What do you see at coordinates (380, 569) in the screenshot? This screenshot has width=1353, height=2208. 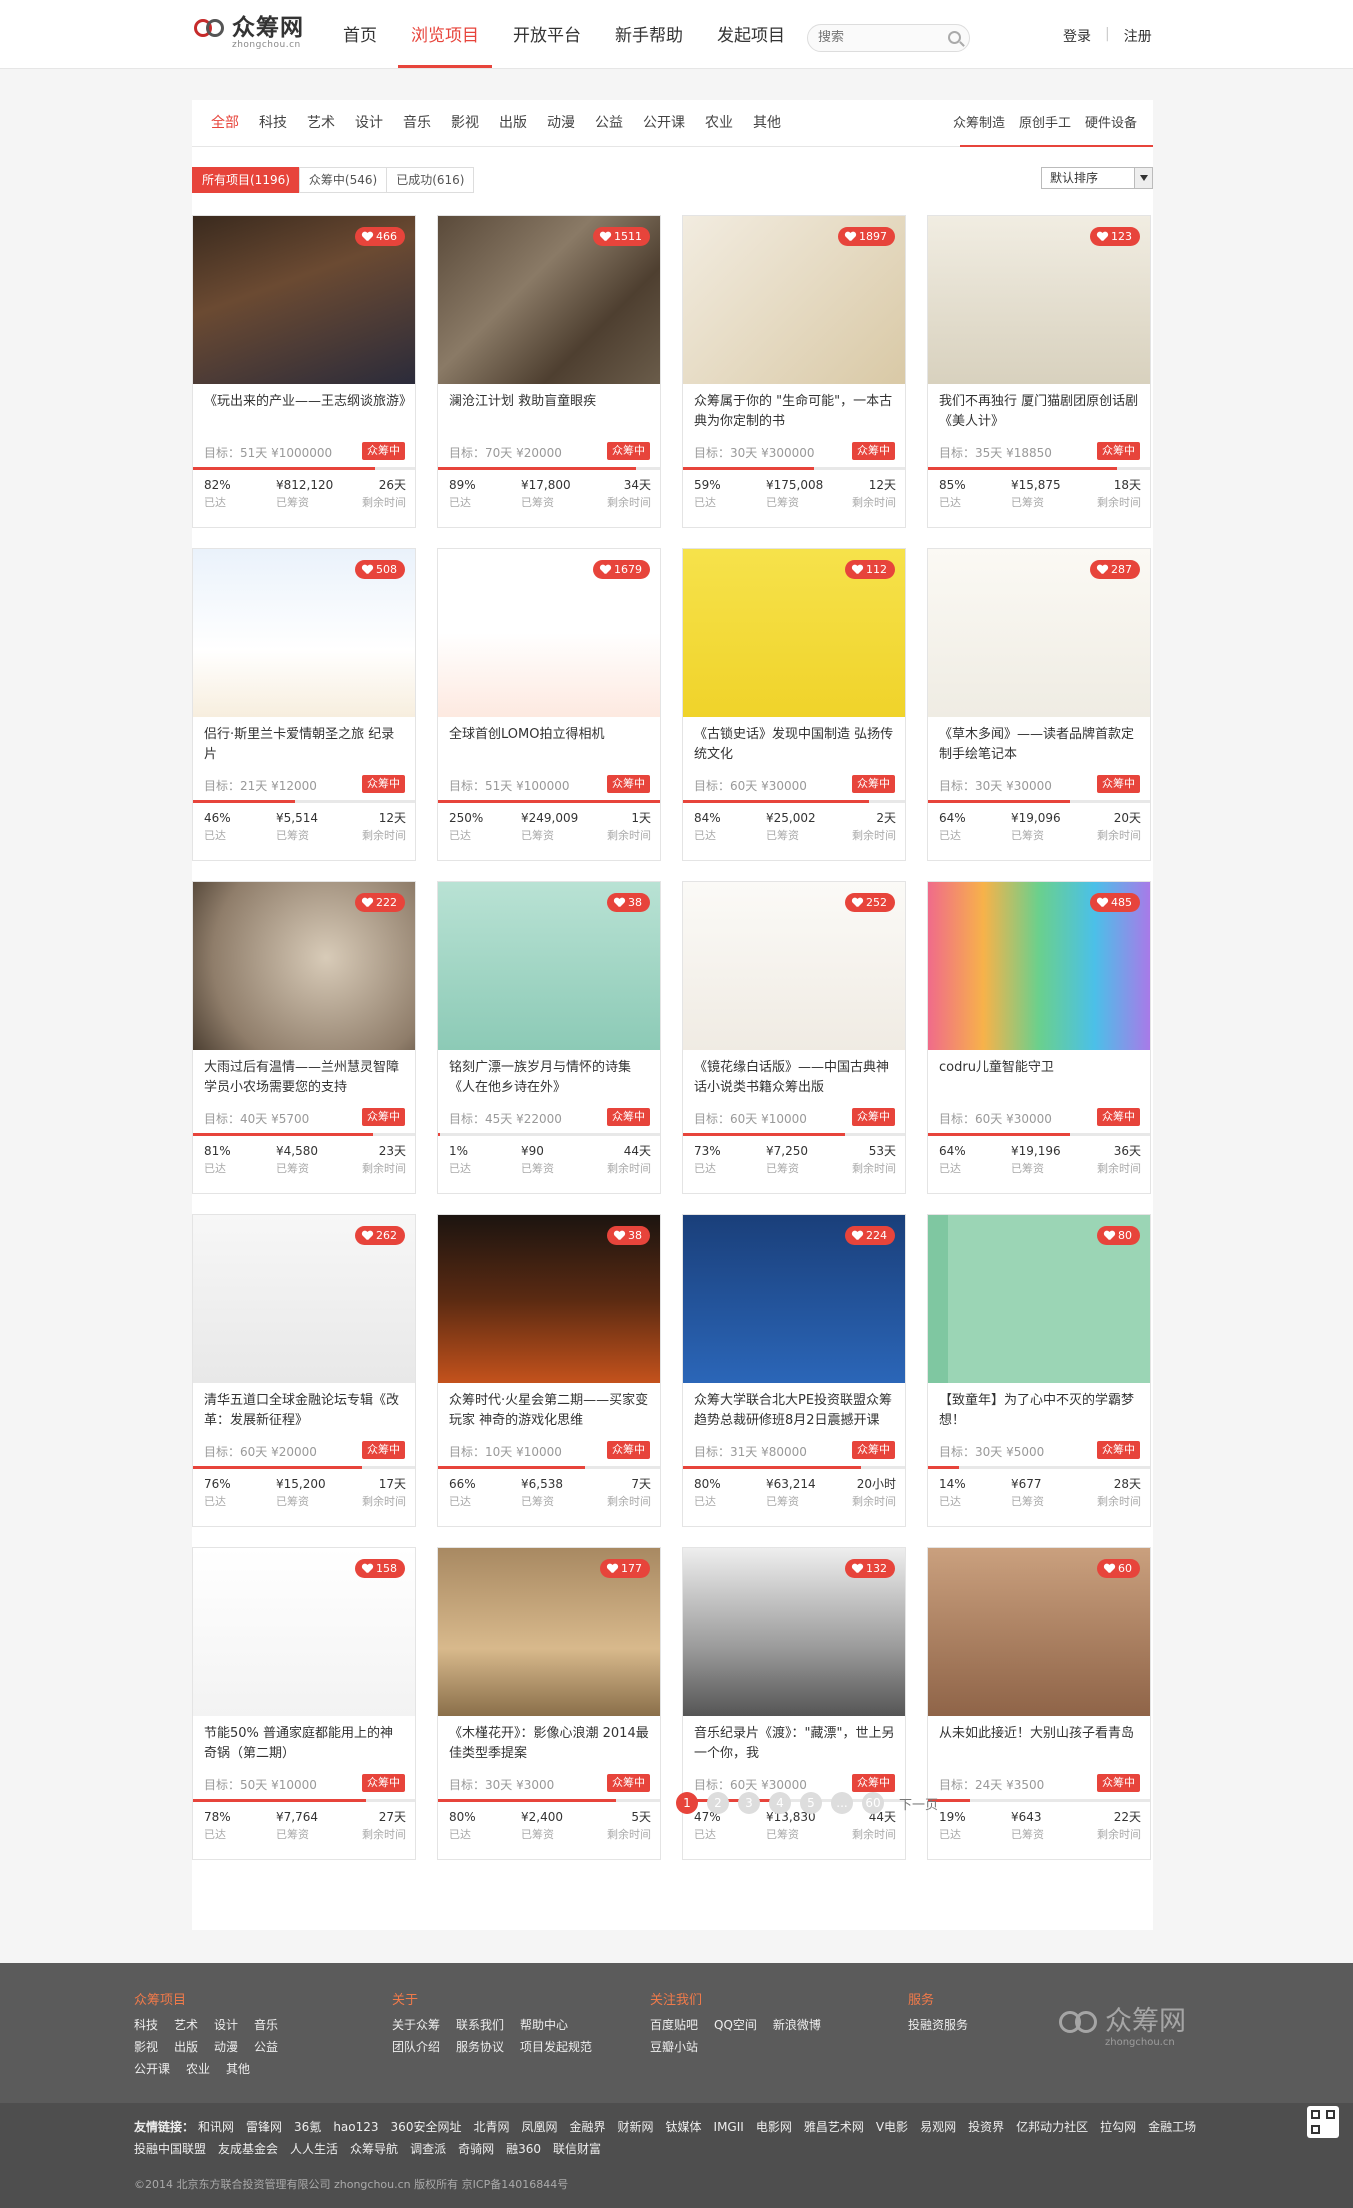 I see `like-badge: 508` at bounding box center [380, 569].